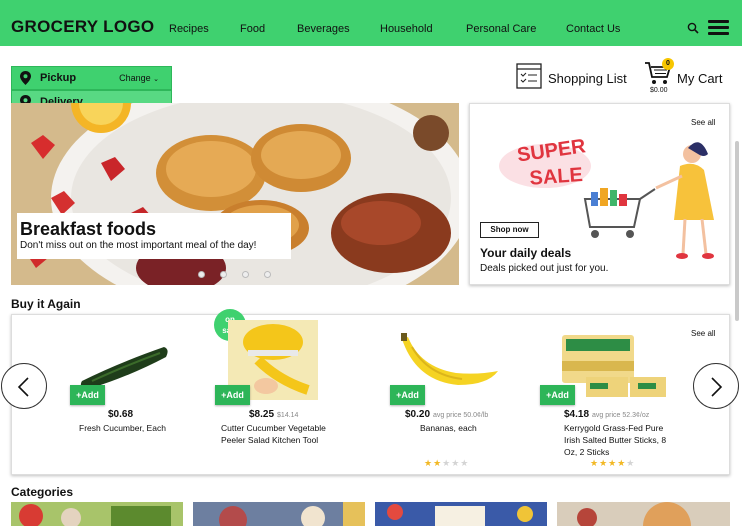 The height and width of the screenshot is (526, 742). Describe the element at coordinates (668, 64) in the screenshot. I see `cart-count-badge: 0` at that location.